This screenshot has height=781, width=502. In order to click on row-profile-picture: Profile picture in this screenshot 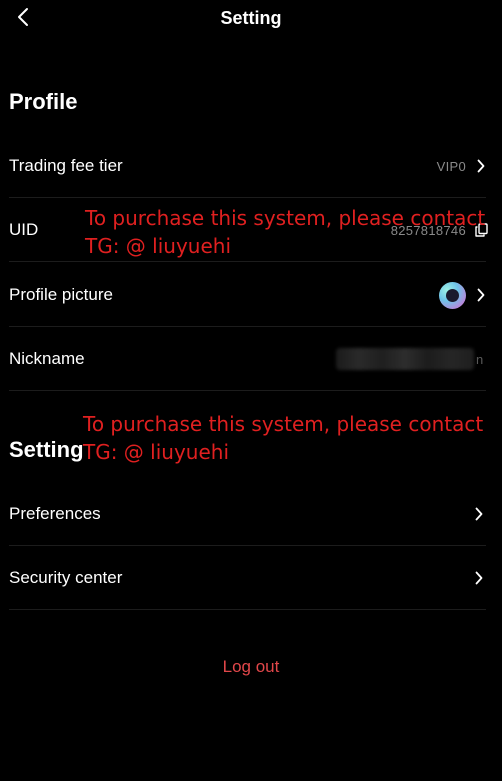, I will do `click(247, 295)`.